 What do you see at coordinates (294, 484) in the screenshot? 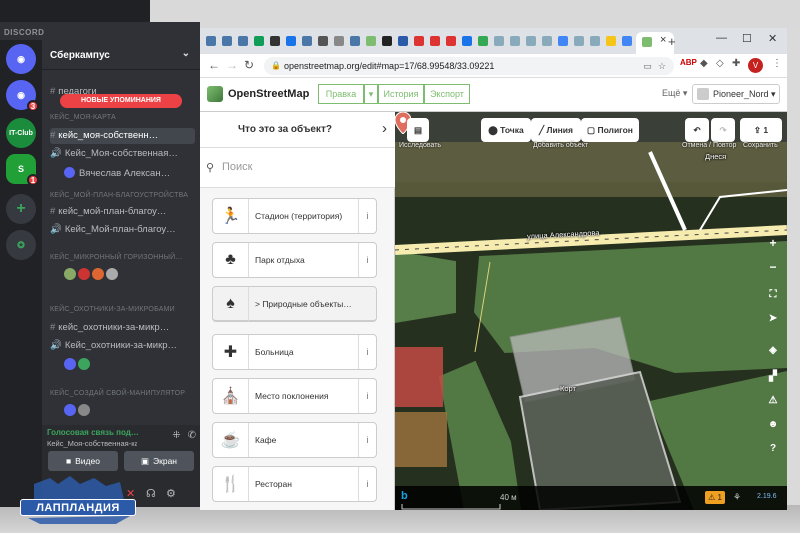
I see `preset-item: 🍴 Ресторан i` at bounding box center [294, 484].